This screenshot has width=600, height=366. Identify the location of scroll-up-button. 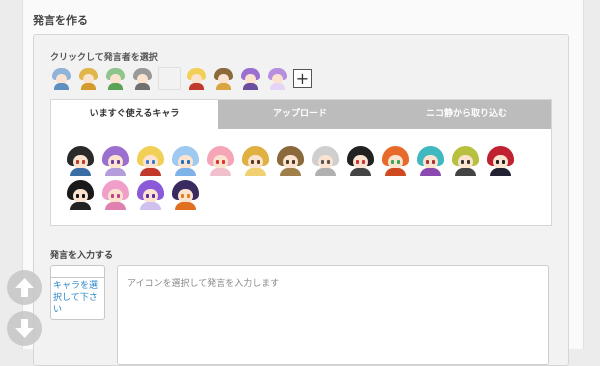
(24, 287).